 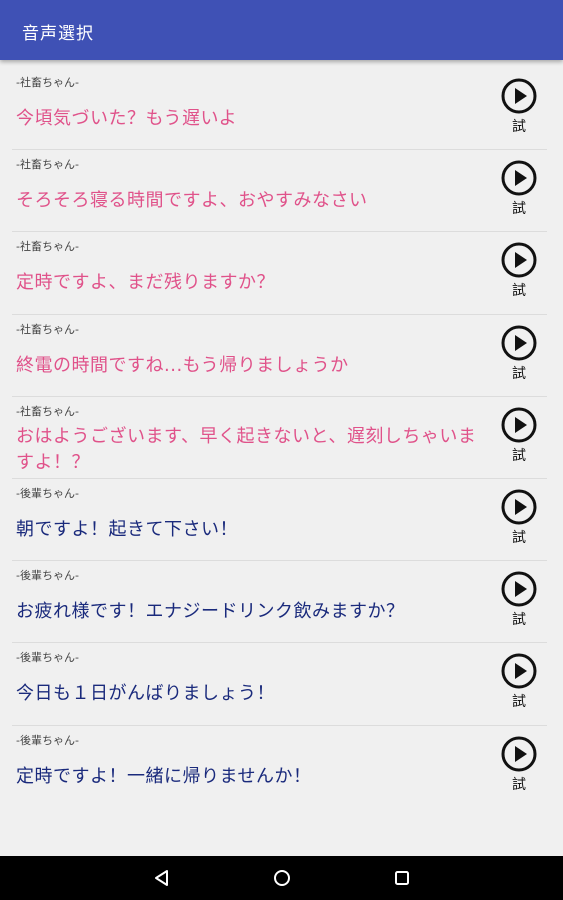 I want to click on system-nav-bar, so click(x=281, y=878).